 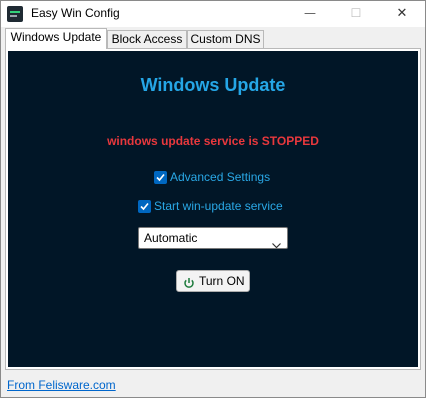 What do you see at coordinates (213, 141) in the screenshot?
I see `service-status-text: windows update service is STOPPED` at bounding box center [213, 141].